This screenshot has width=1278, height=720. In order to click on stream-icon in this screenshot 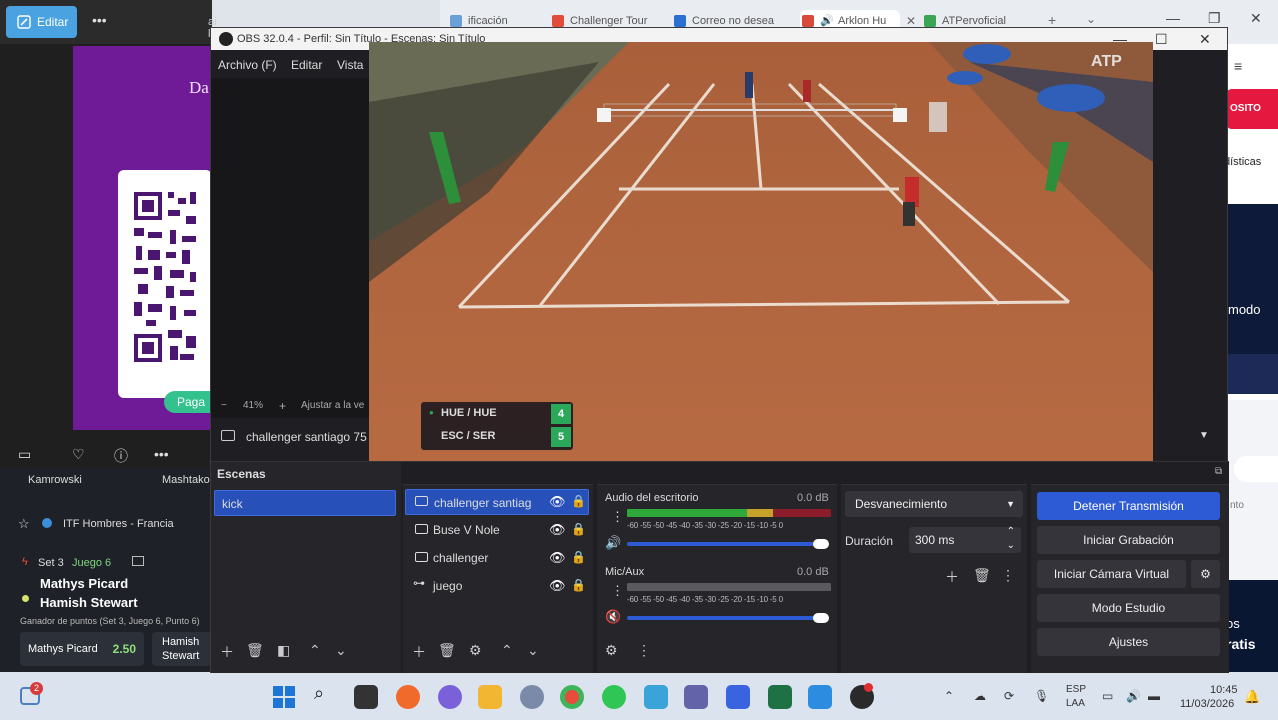, I will do `click(138, 561)`.